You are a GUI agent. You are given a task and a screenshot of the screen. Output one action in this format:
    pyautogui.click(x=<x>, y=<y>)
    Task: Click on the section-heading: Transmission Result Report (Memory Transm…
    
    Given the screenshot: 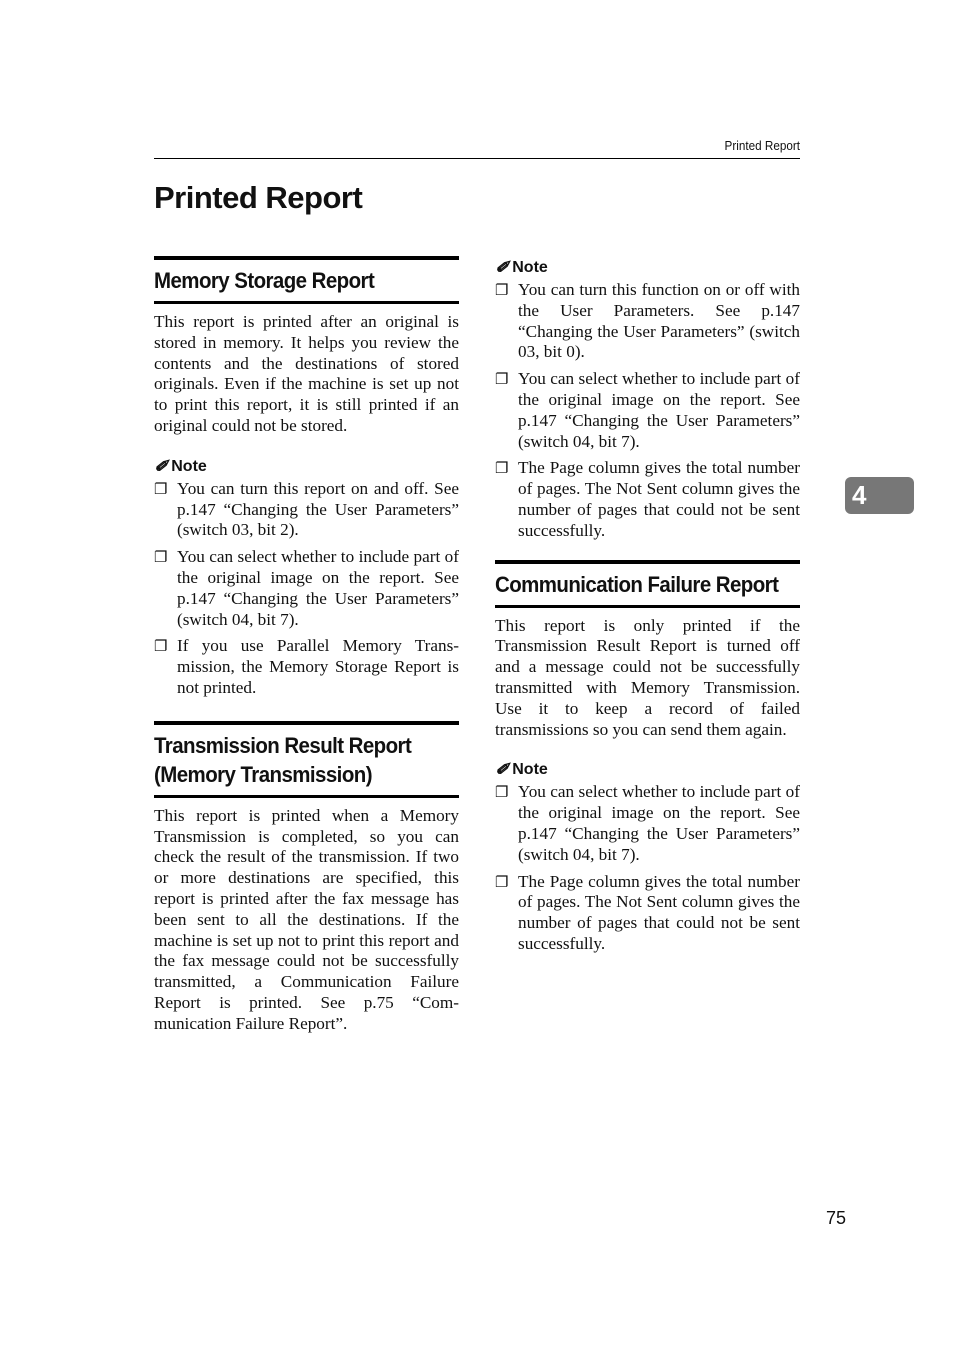 What is the action you would take?
    pyautogui.click(x=283, y=759)
    